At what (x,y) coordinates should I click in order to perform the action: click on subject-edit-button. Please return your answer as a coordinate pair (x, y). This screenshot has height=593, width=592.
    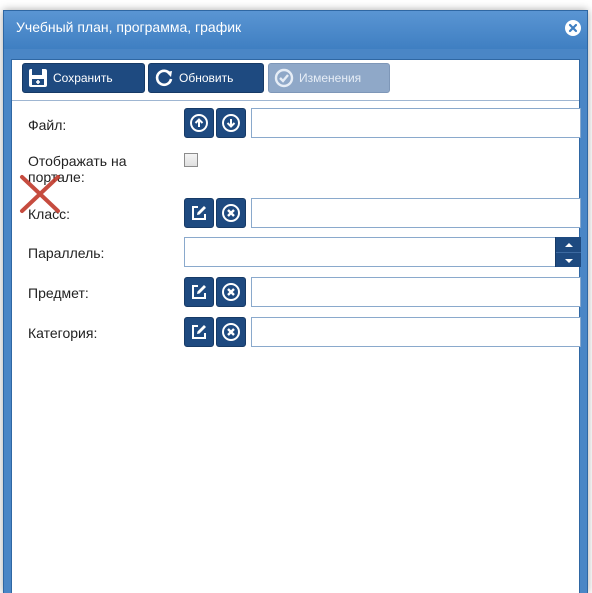
    Looking at the image, I should click on (199, 292).